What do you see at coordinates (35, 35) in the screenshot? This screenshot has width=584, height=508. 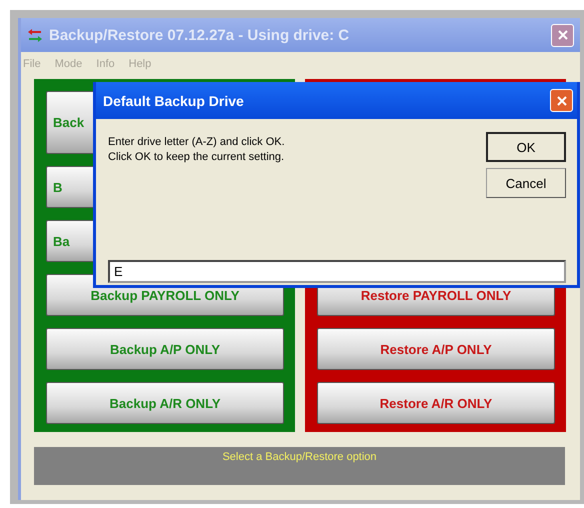 I see `arrows-icon` at bounding box center [35, 35].